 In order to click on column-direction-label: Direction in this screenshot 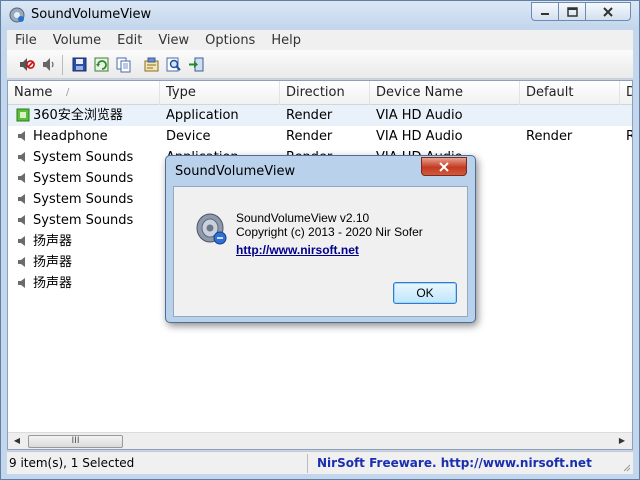, I will do `click(315, 92)`.